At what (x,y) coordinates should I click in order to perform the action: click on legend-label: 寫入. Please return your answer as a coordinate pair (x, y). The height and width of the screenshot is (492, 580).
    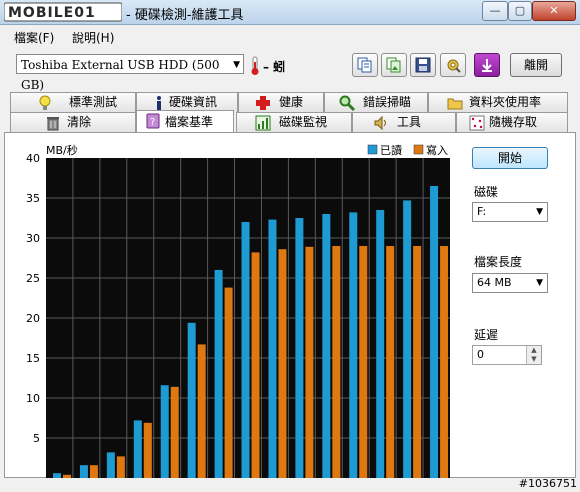
    Looking at the image, I should click on (437, 150).